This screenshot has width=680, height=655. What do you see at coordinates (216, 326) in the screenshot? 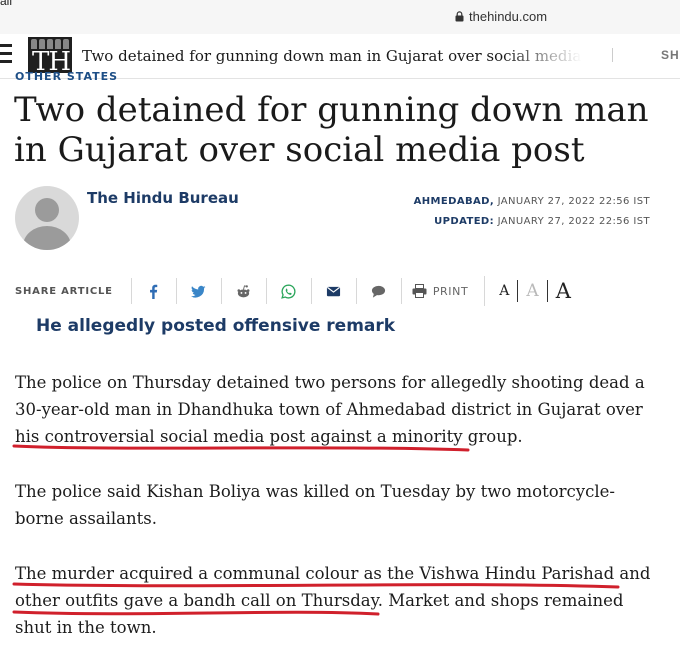
I see `article-subheading: He allegedly posted offensive remark` at bounding box center [216, 326].